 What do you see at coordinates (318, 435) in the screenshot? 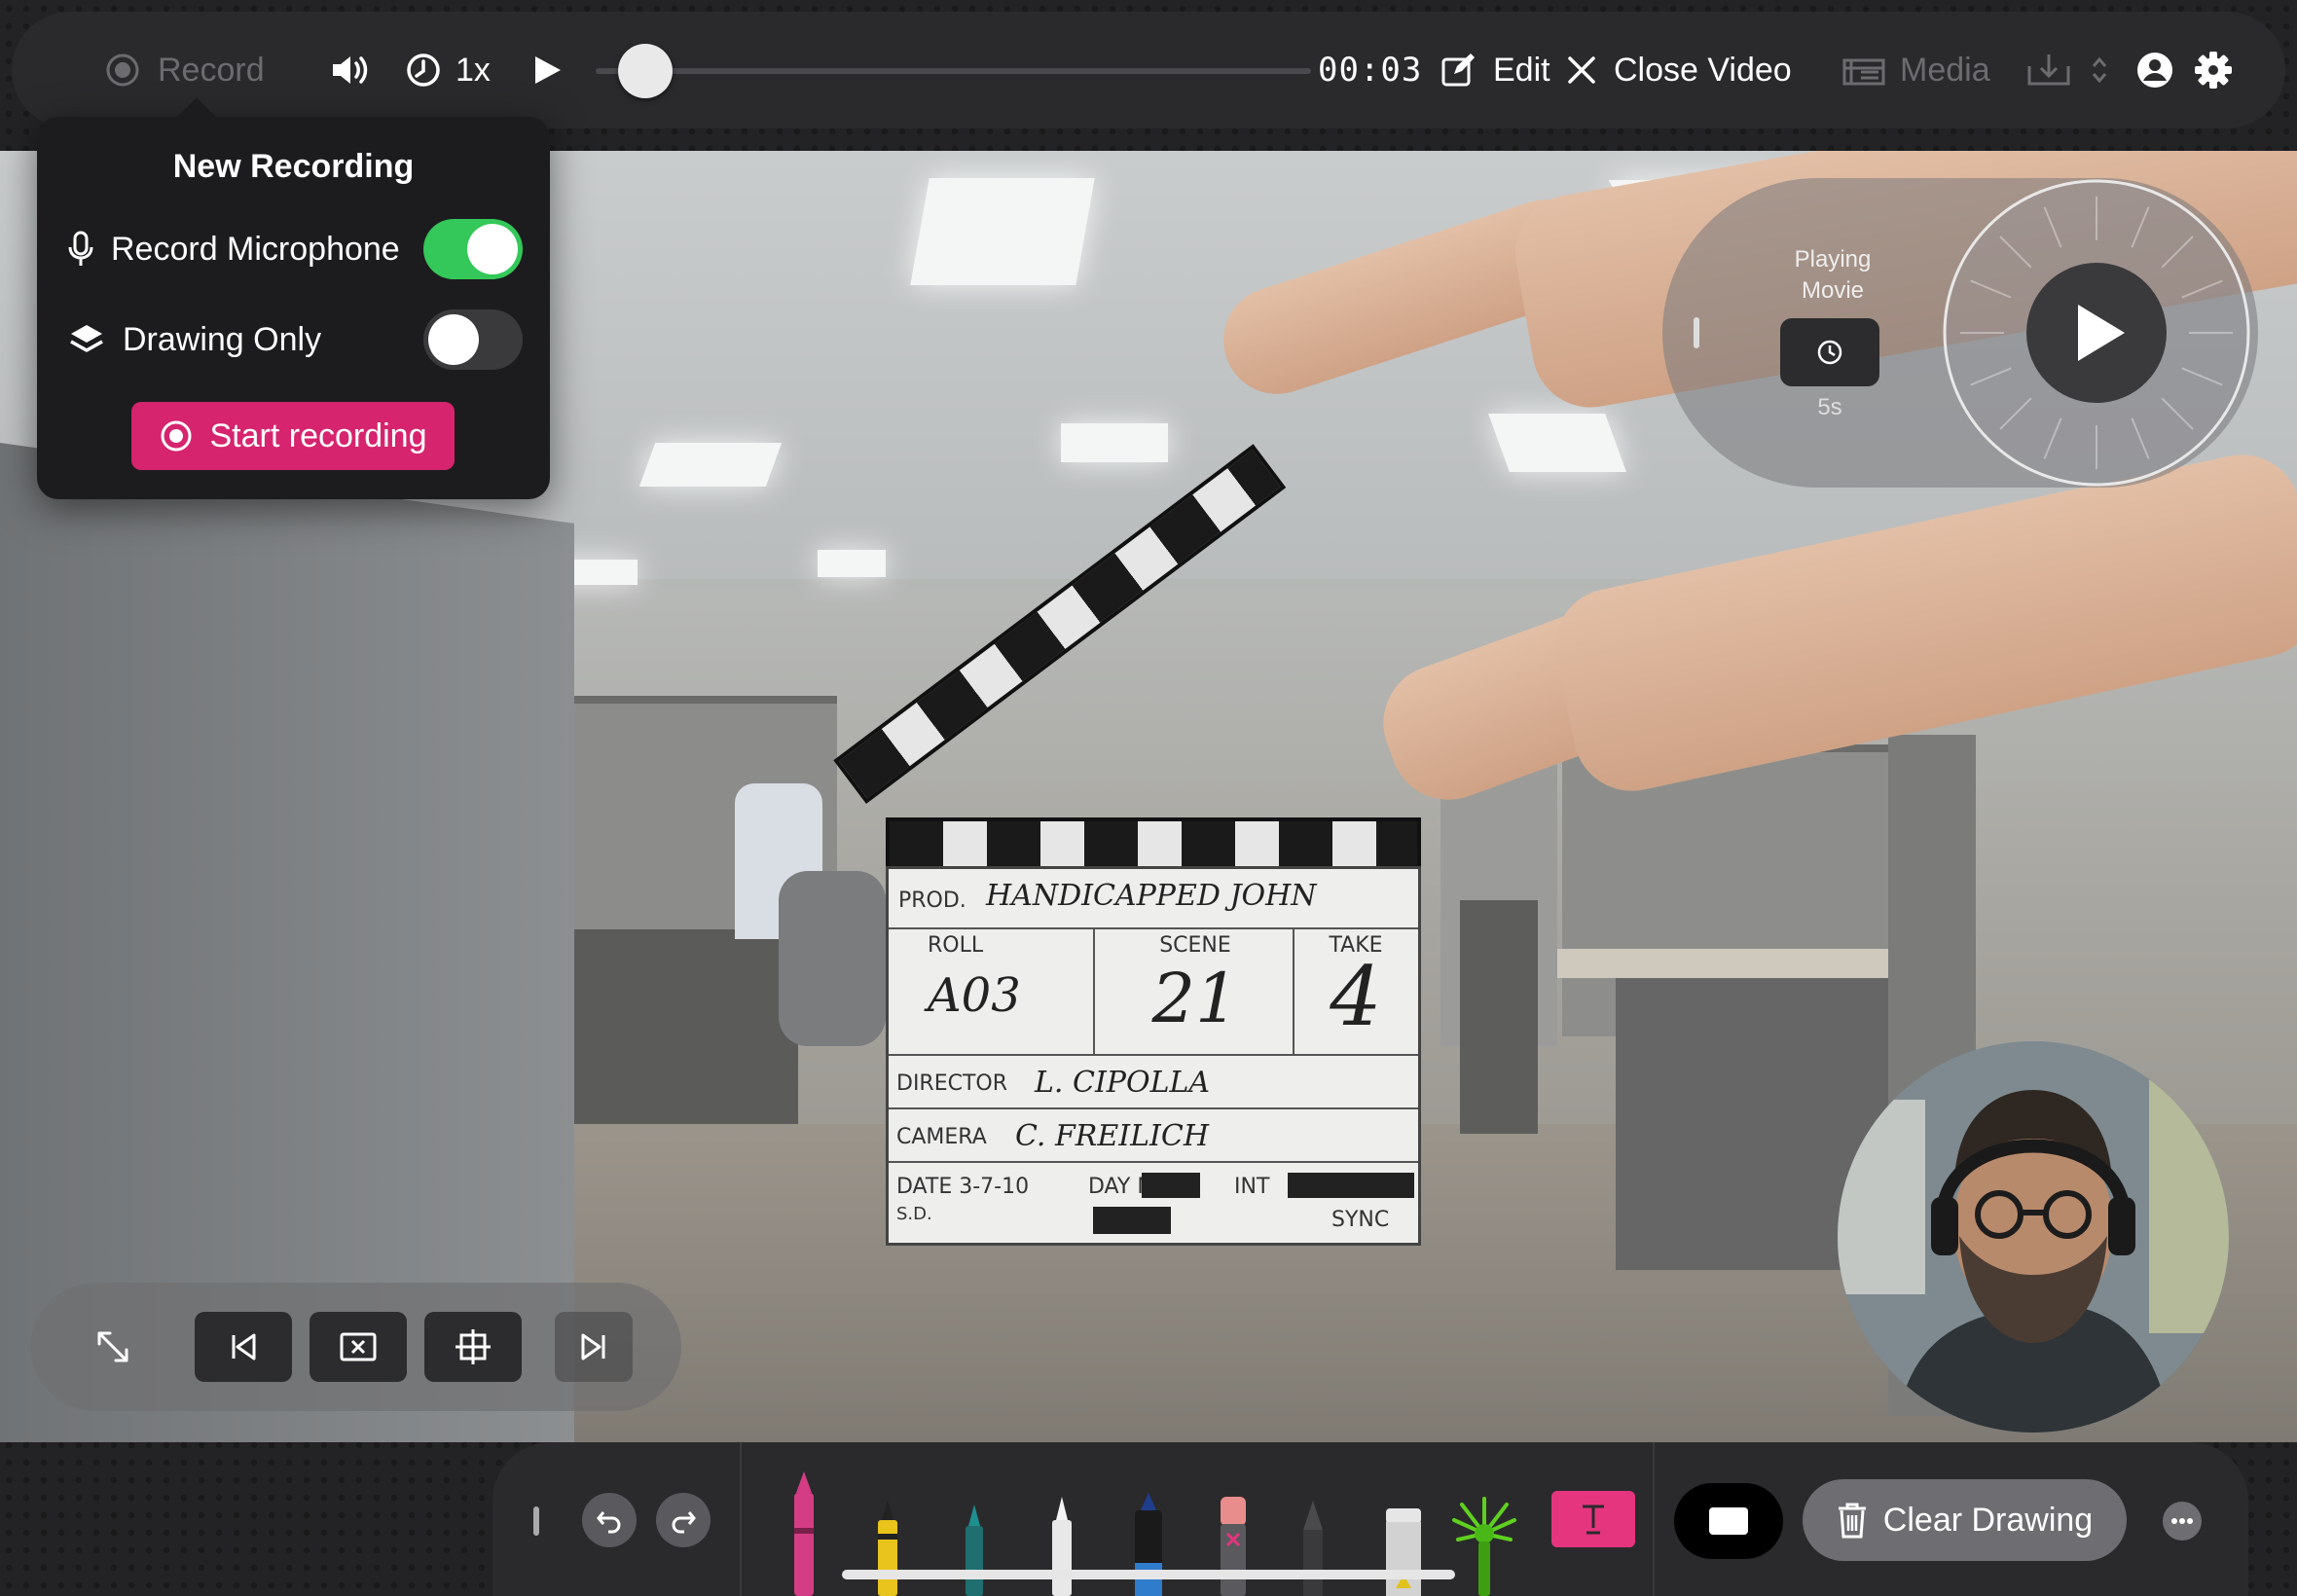
I see `start-recording-label: Start recording` at bounding box center [318, 435].